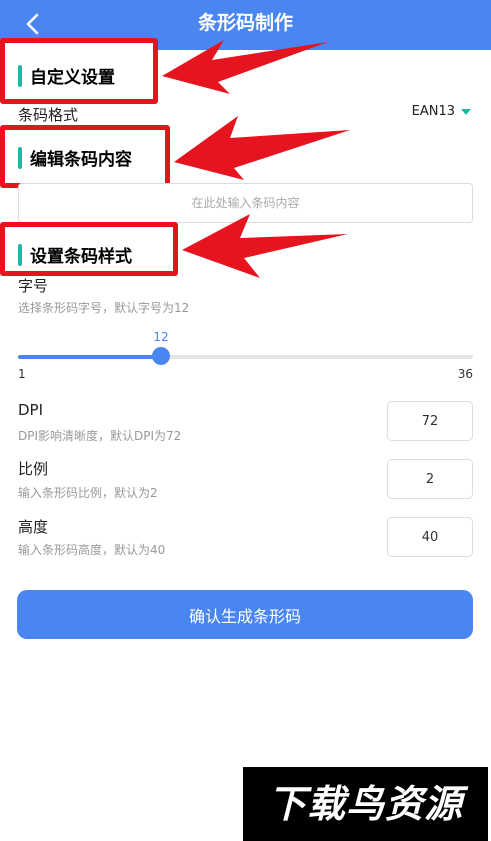 Image resolution: width=491 pixels, height=841 pixels. Describe the element at coordinates (48, 115) in the screenshot. I see `format-label: 条码格式` at that location.